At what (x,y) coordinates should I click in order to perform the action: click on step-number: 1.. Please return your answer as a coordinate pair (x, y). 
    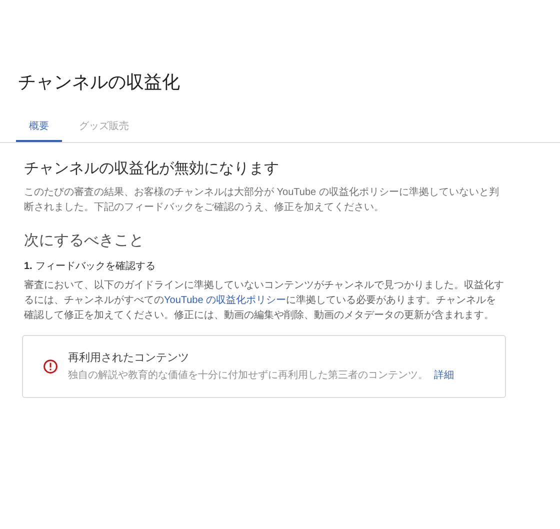
    Looking at the image, I should click on (28, 267).